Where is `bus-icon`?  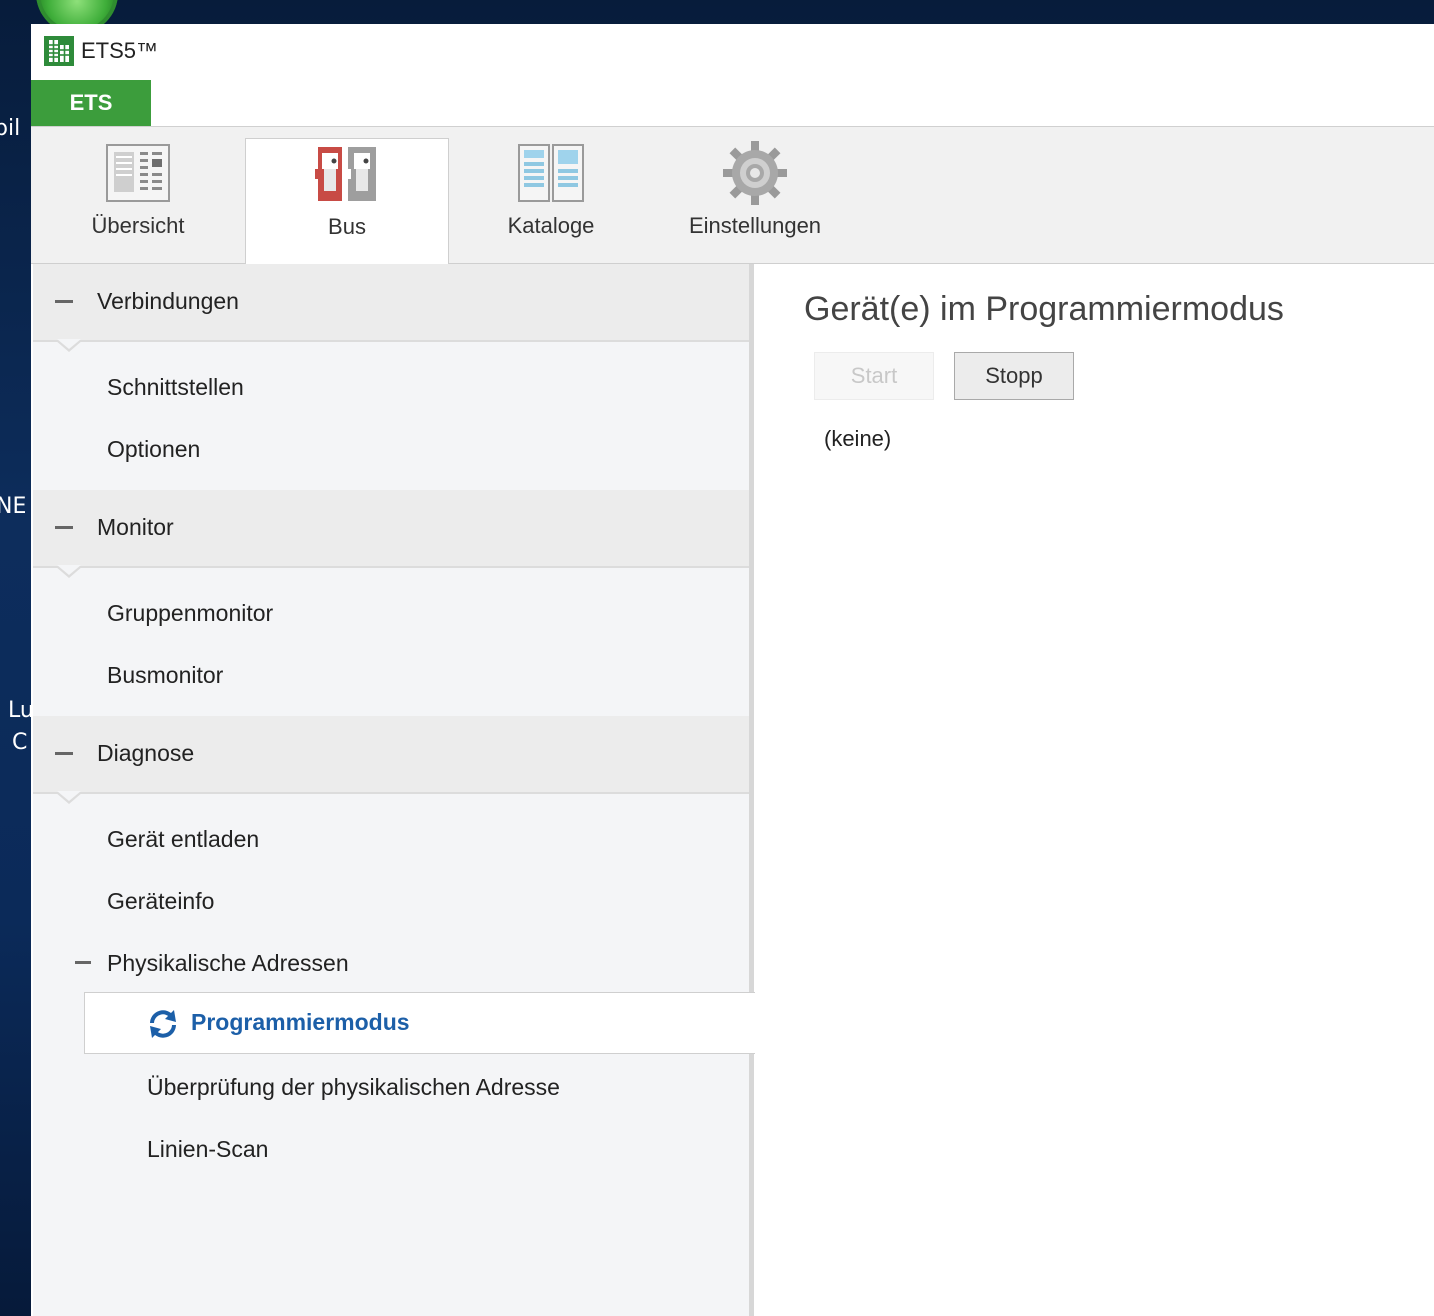 bus-icon is located at coordinates (347, 174).